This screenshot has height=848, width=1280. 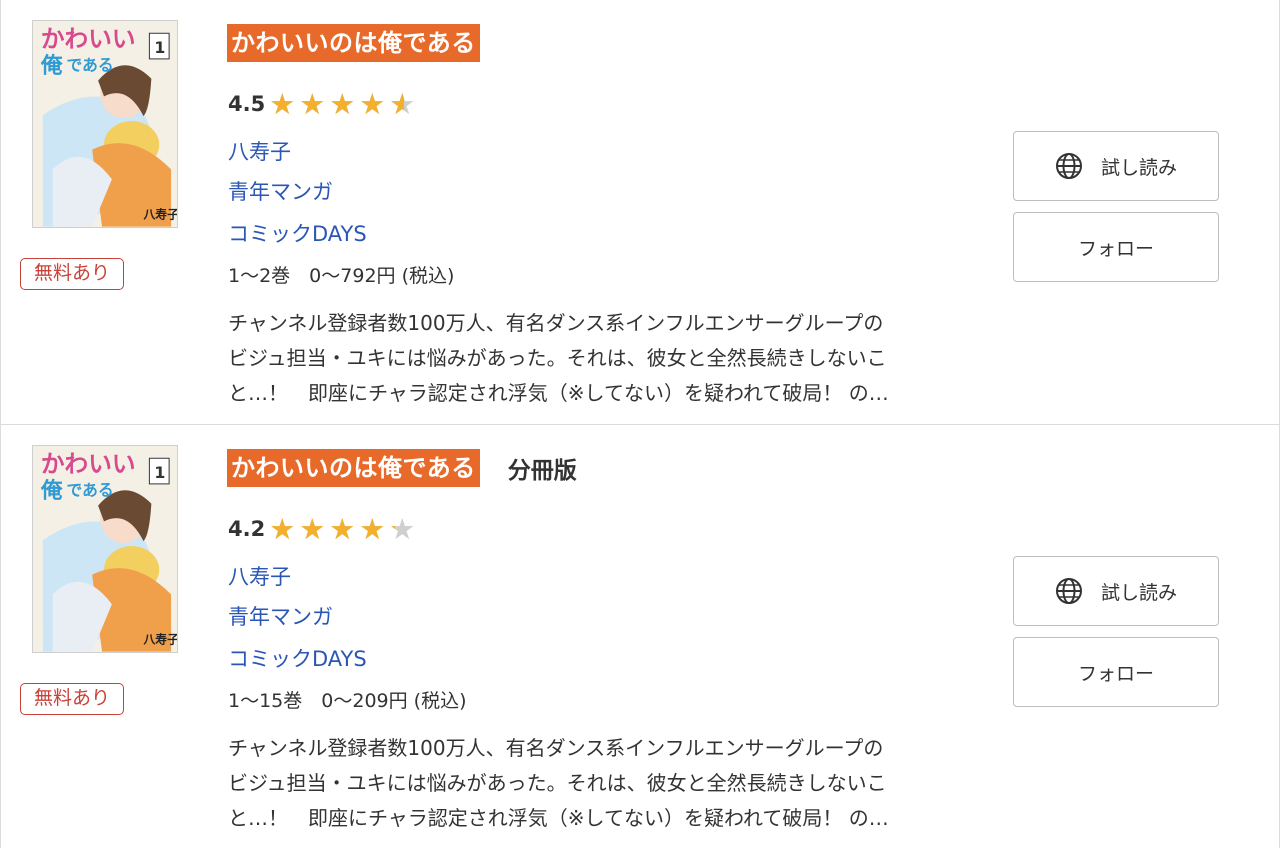 I want to click on rating-value: 4.5, so click(x=247, y=104).